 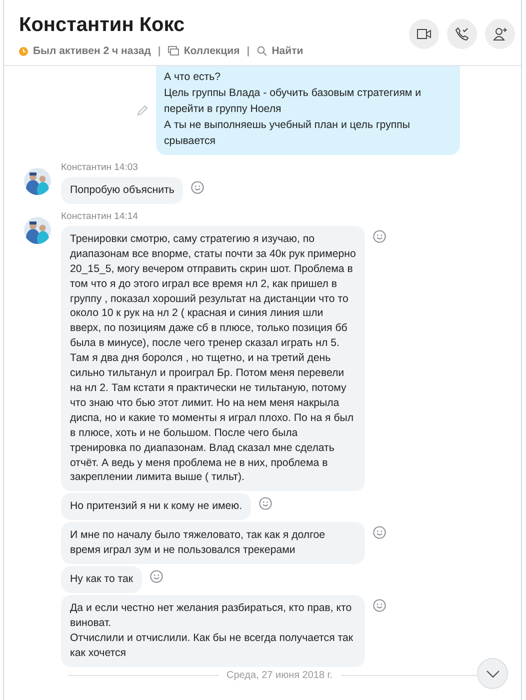 What do you see at coordinates (213, 630) in the screenshot?
I see `message-bubble: Да и если честно нет желания разбираться, кто прав, кто виноват. Отчислили и отчислили. Как бы не всегда получается так как хочется` at bounding box center [213, 630].